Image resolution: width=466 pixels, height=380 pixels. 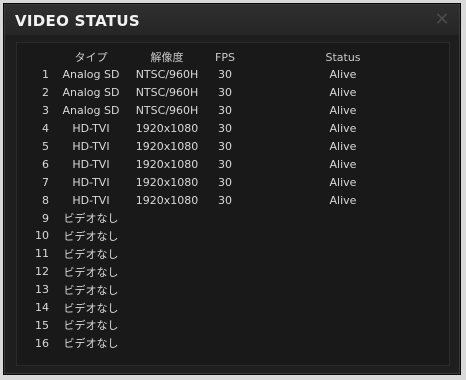 I want to click on table-row: 2 Analog SD NTSC/960H 30 Alive, so click(x=230, y=93).